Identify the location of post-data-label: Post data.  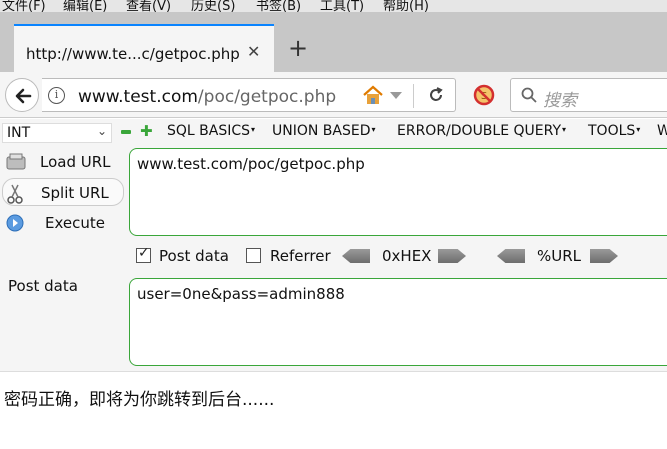
(43, 286).